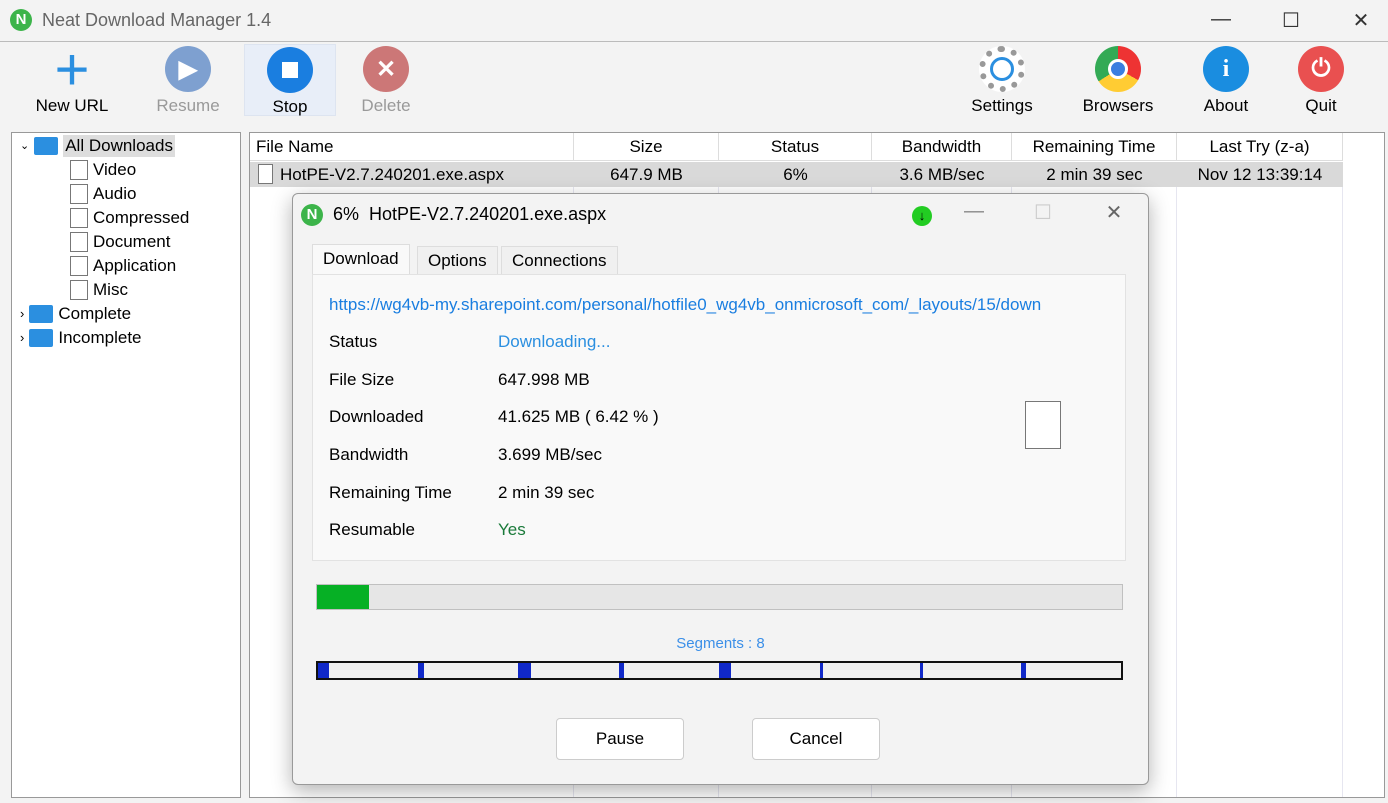 Image resolution: width=1388 pixels, height=803 pixels. Describe the element at coordinates (412, 147) in the screenshot. I see `column-header-file-name: File Name` at that location.